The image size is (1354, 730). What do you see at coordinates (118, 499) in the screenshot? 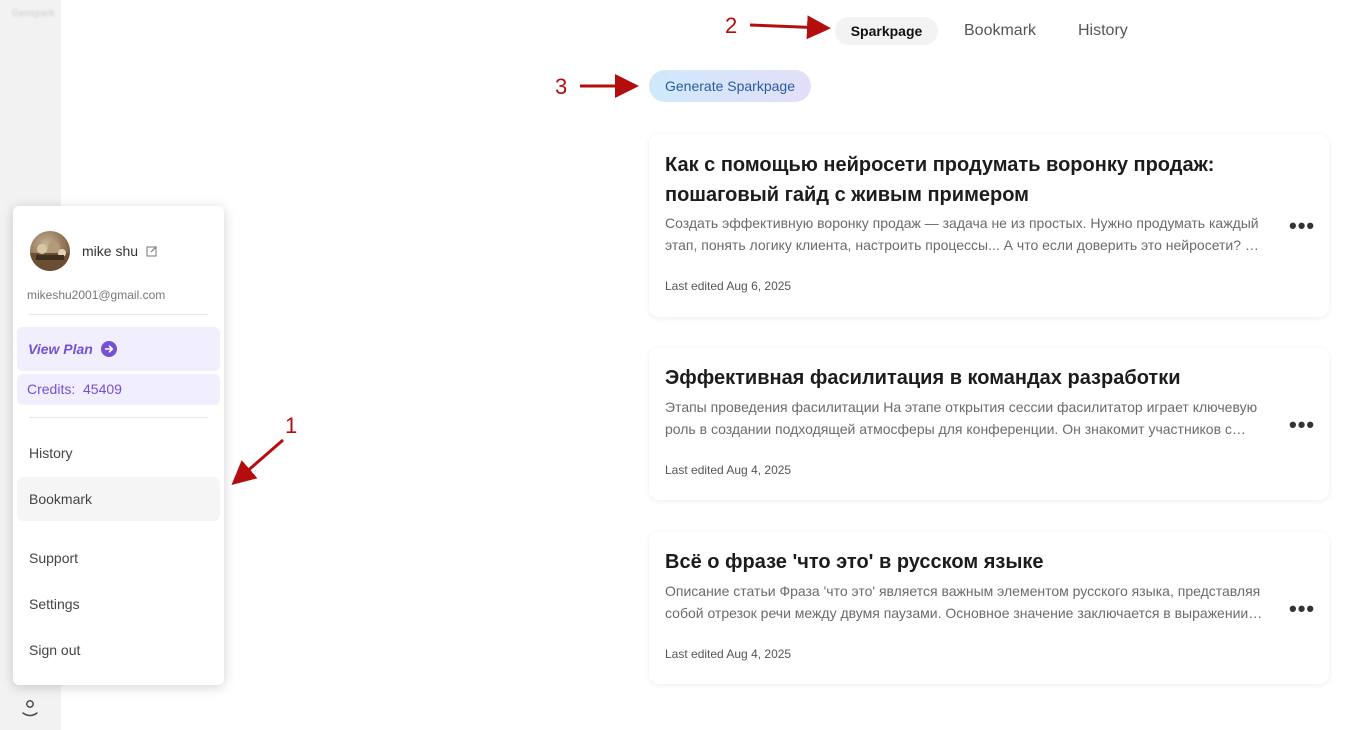
I see `menu-item-bookmark: Bookmark` at bounding box center [118, 499].